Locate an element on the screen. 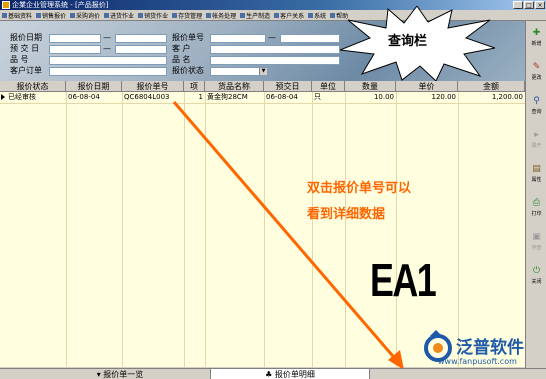 The image size is (546, 379). menu-item-purchase-ops: 进货作业 is located at coordinates (119, 15).